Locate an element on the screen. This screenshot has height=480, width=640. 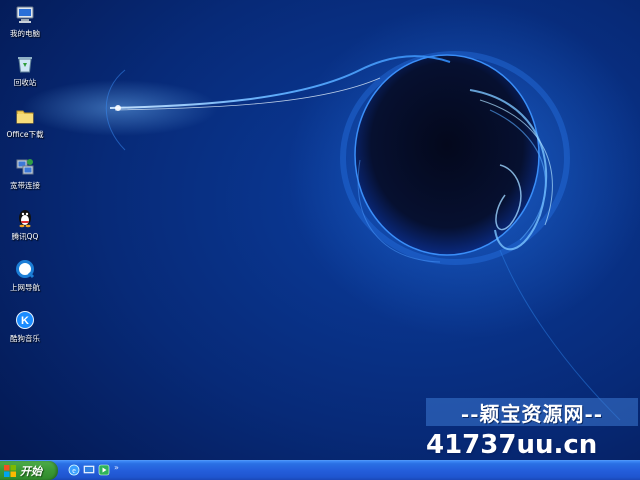
desktop-icon-qq: 腾讯QQ is located at coordinates (25, 224).